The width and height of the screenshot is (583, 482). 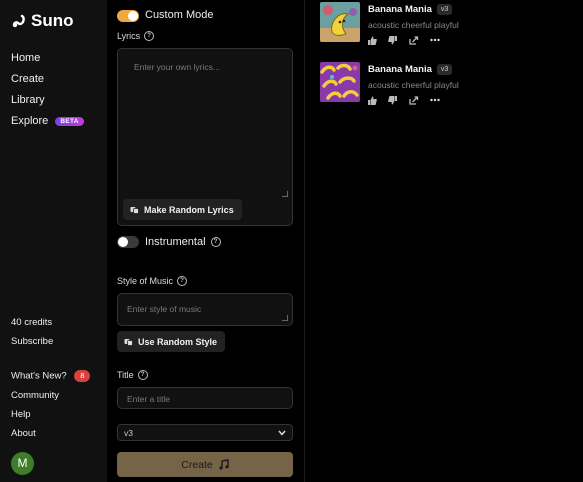 What do you see at coordinates (175, 242) in the screenshot?
I see `instrumental-text: Instrumental` at bounding box center [175, 242].